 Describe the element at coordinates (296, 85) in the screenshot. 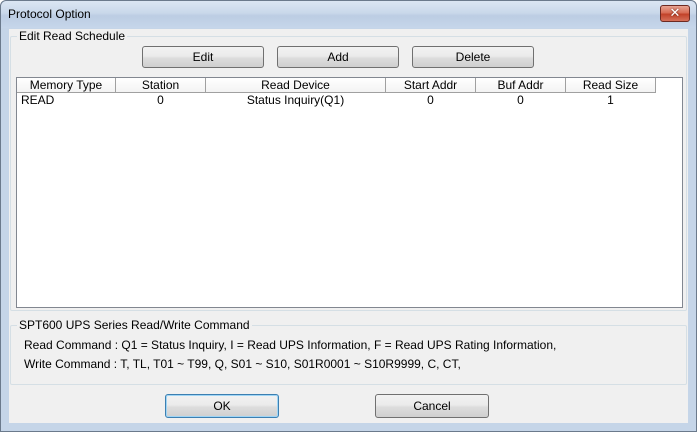

I see `column-header-read-device: Read Device` at that location.